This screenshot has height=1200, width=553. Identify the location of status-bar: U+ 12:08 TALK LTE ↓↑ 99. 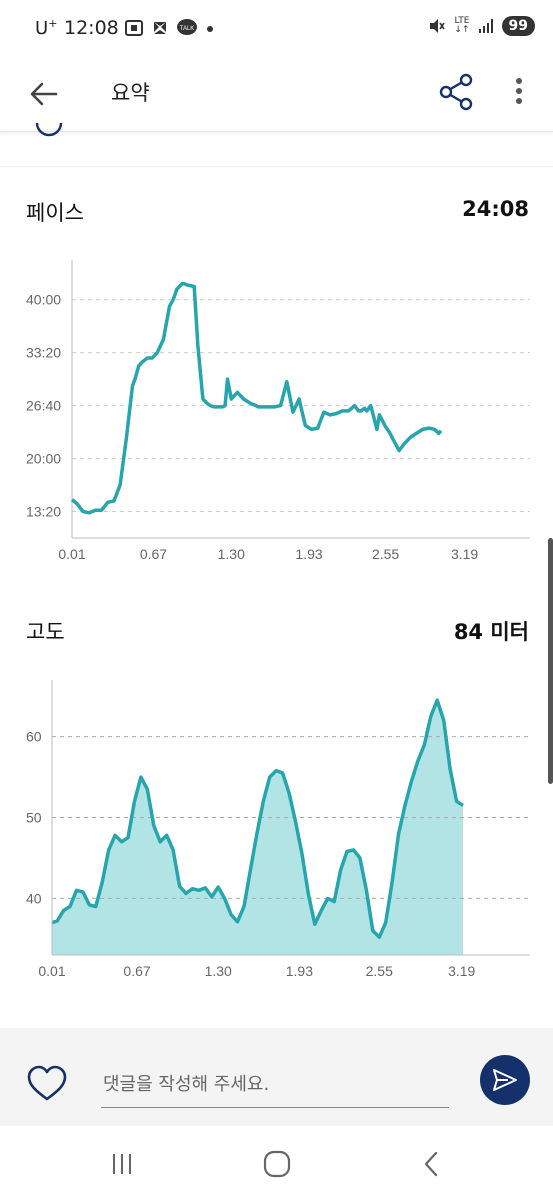
(276, 29).